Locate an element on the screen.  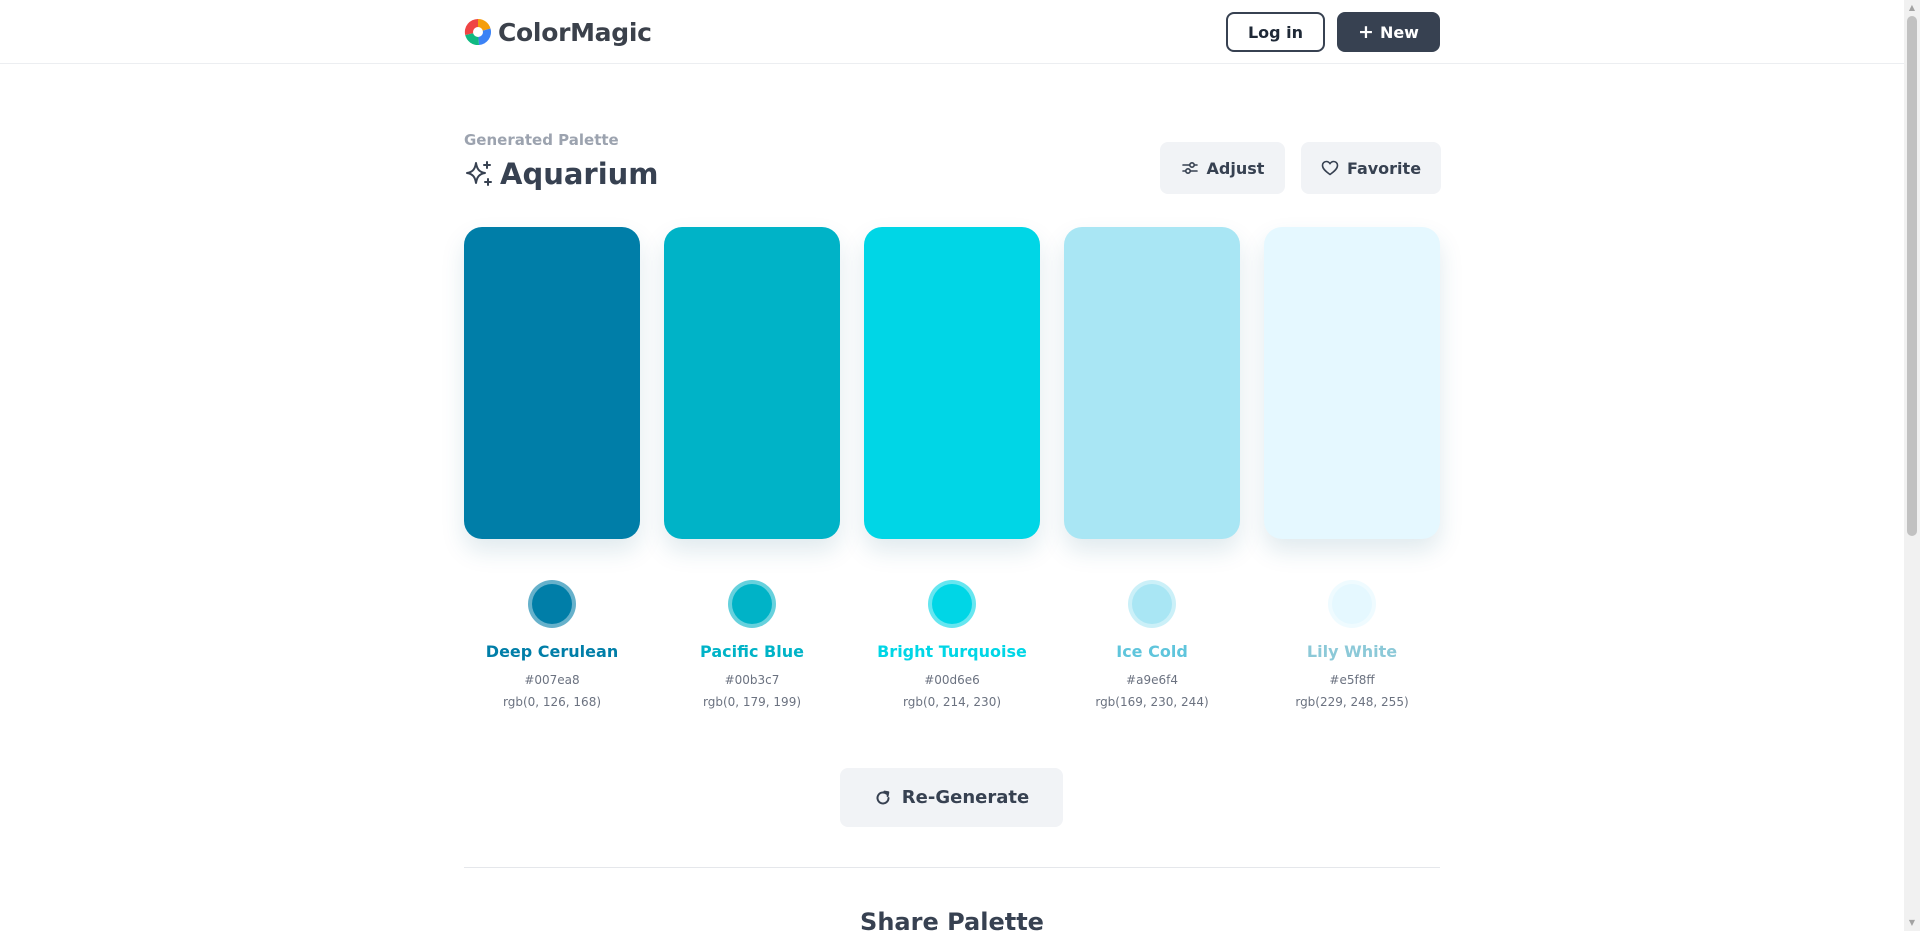
regenerate-button: Re-Generate is located at coordinates (951, 797).